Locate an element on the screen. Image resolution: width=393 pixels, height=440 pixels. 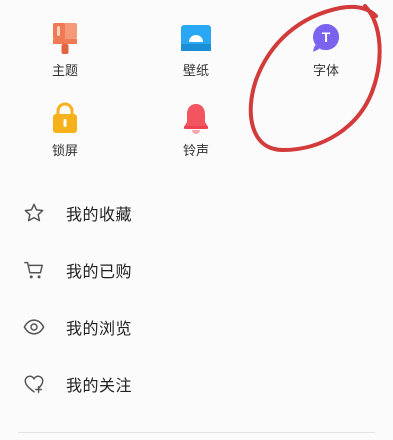
list-item-favorites: 我的收藏 is located at coordinates (77, 213).